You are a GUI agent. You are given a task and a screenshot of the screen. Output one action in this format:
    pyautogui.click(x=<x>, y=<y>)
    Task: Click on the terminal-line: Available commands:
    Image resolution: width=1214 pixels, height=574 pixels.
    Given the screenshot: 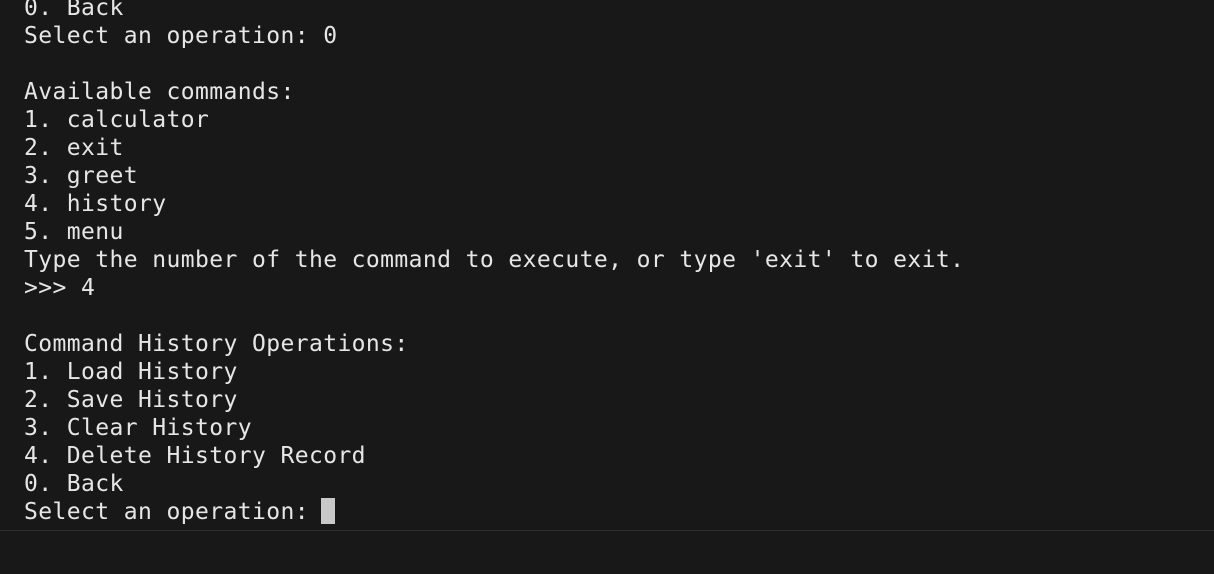 What is the action you would take?
    pyautogui.click(x=159, y=92)
    